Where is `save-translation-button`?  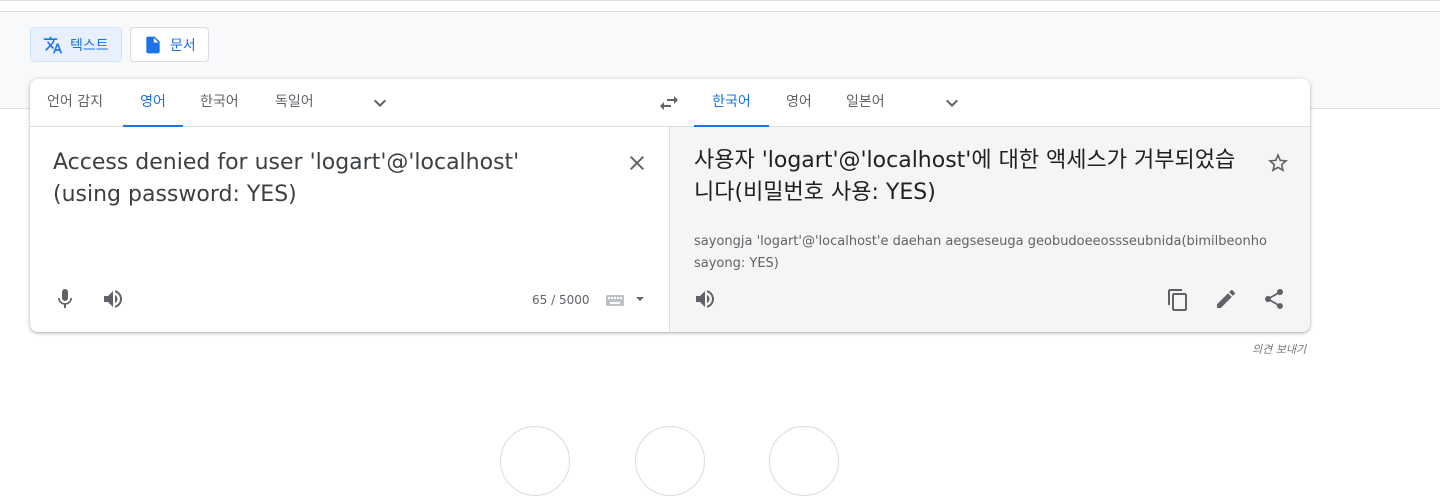 save-translation-button is located at coordinates (1278, 163).